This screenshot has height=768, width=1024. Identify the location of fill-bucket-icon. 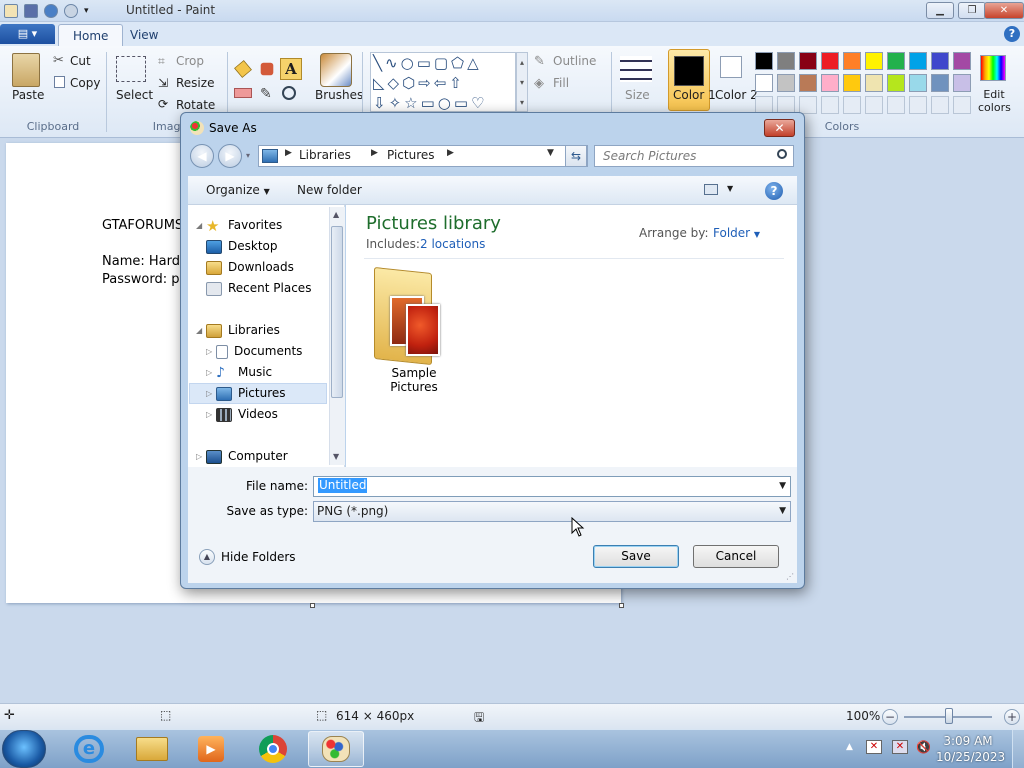
(267, 69).